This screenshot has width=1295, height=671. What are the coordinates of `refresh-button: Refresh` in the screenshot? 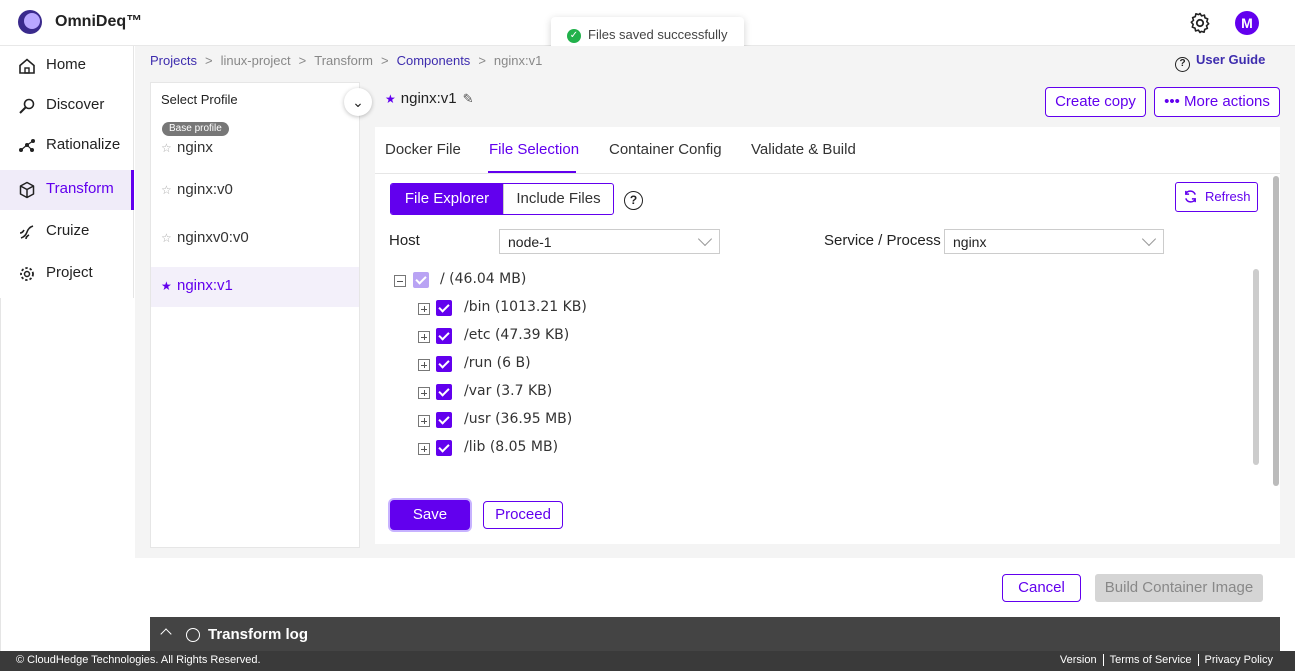 It's located at (1216, 197).